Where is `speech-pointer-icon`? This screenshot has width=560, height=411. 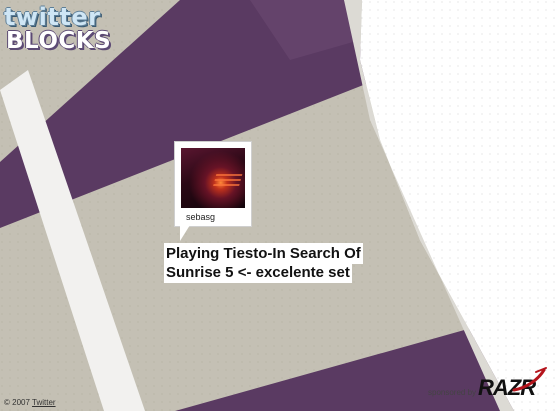
speech-pointer-icon is located at coordinates (185, 233).